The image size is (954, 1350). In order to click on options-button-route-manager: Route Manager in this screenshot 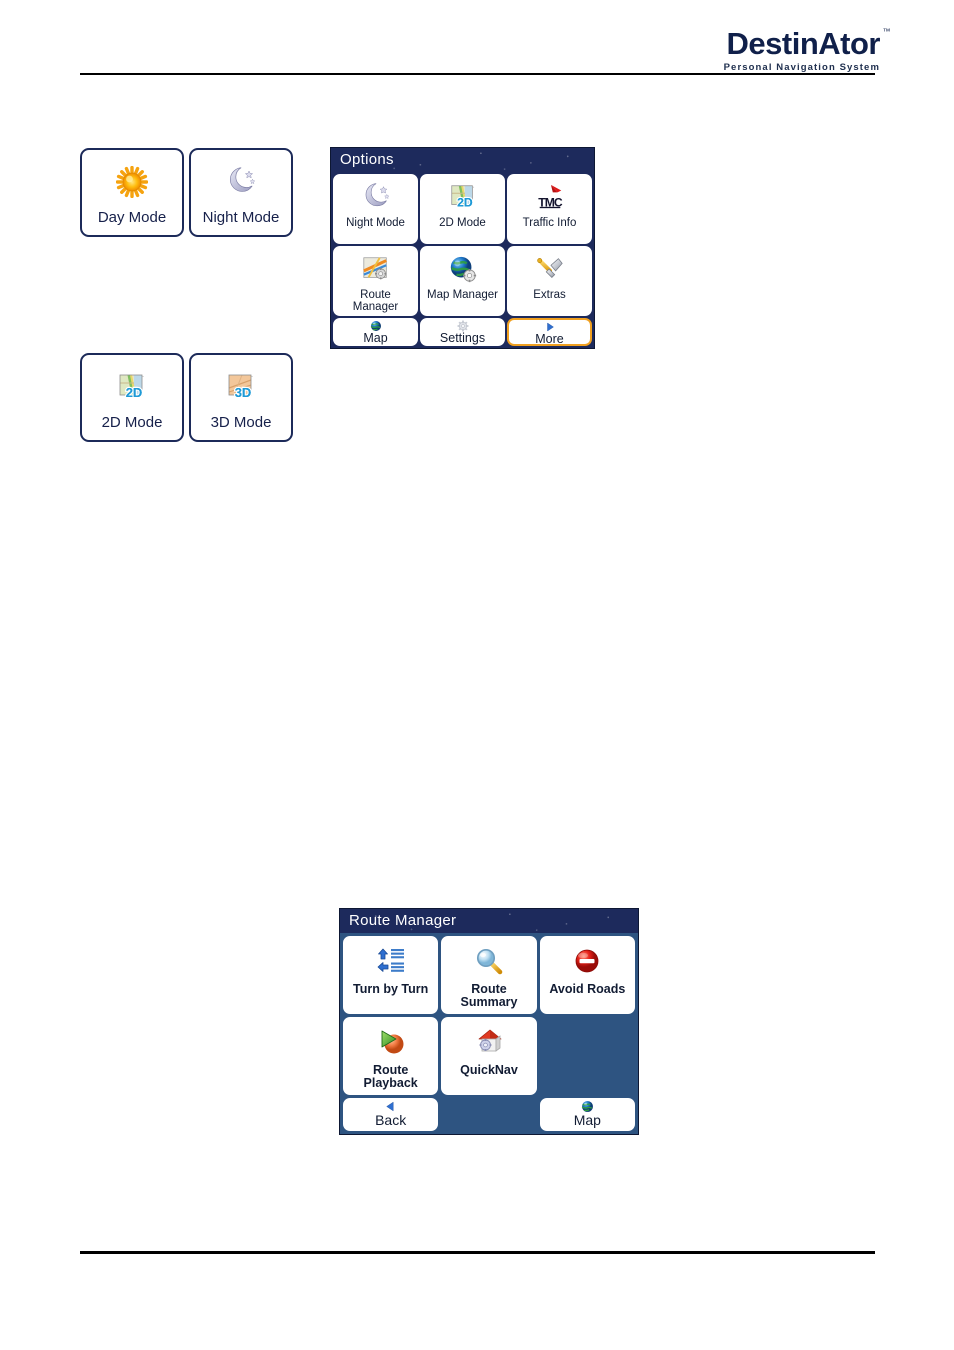, I will do `click(375, 281)`.